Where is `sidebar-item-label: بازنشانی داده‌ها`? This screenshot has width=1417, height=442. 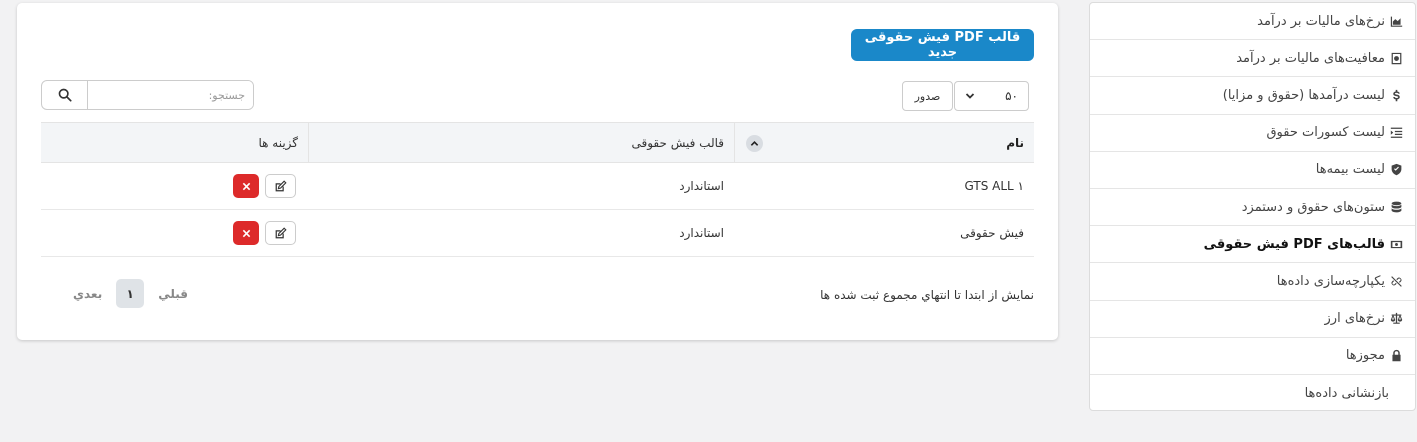 sidebar-item-label: بازنشانی داده‌ها is located at coordinates (1346, 393).